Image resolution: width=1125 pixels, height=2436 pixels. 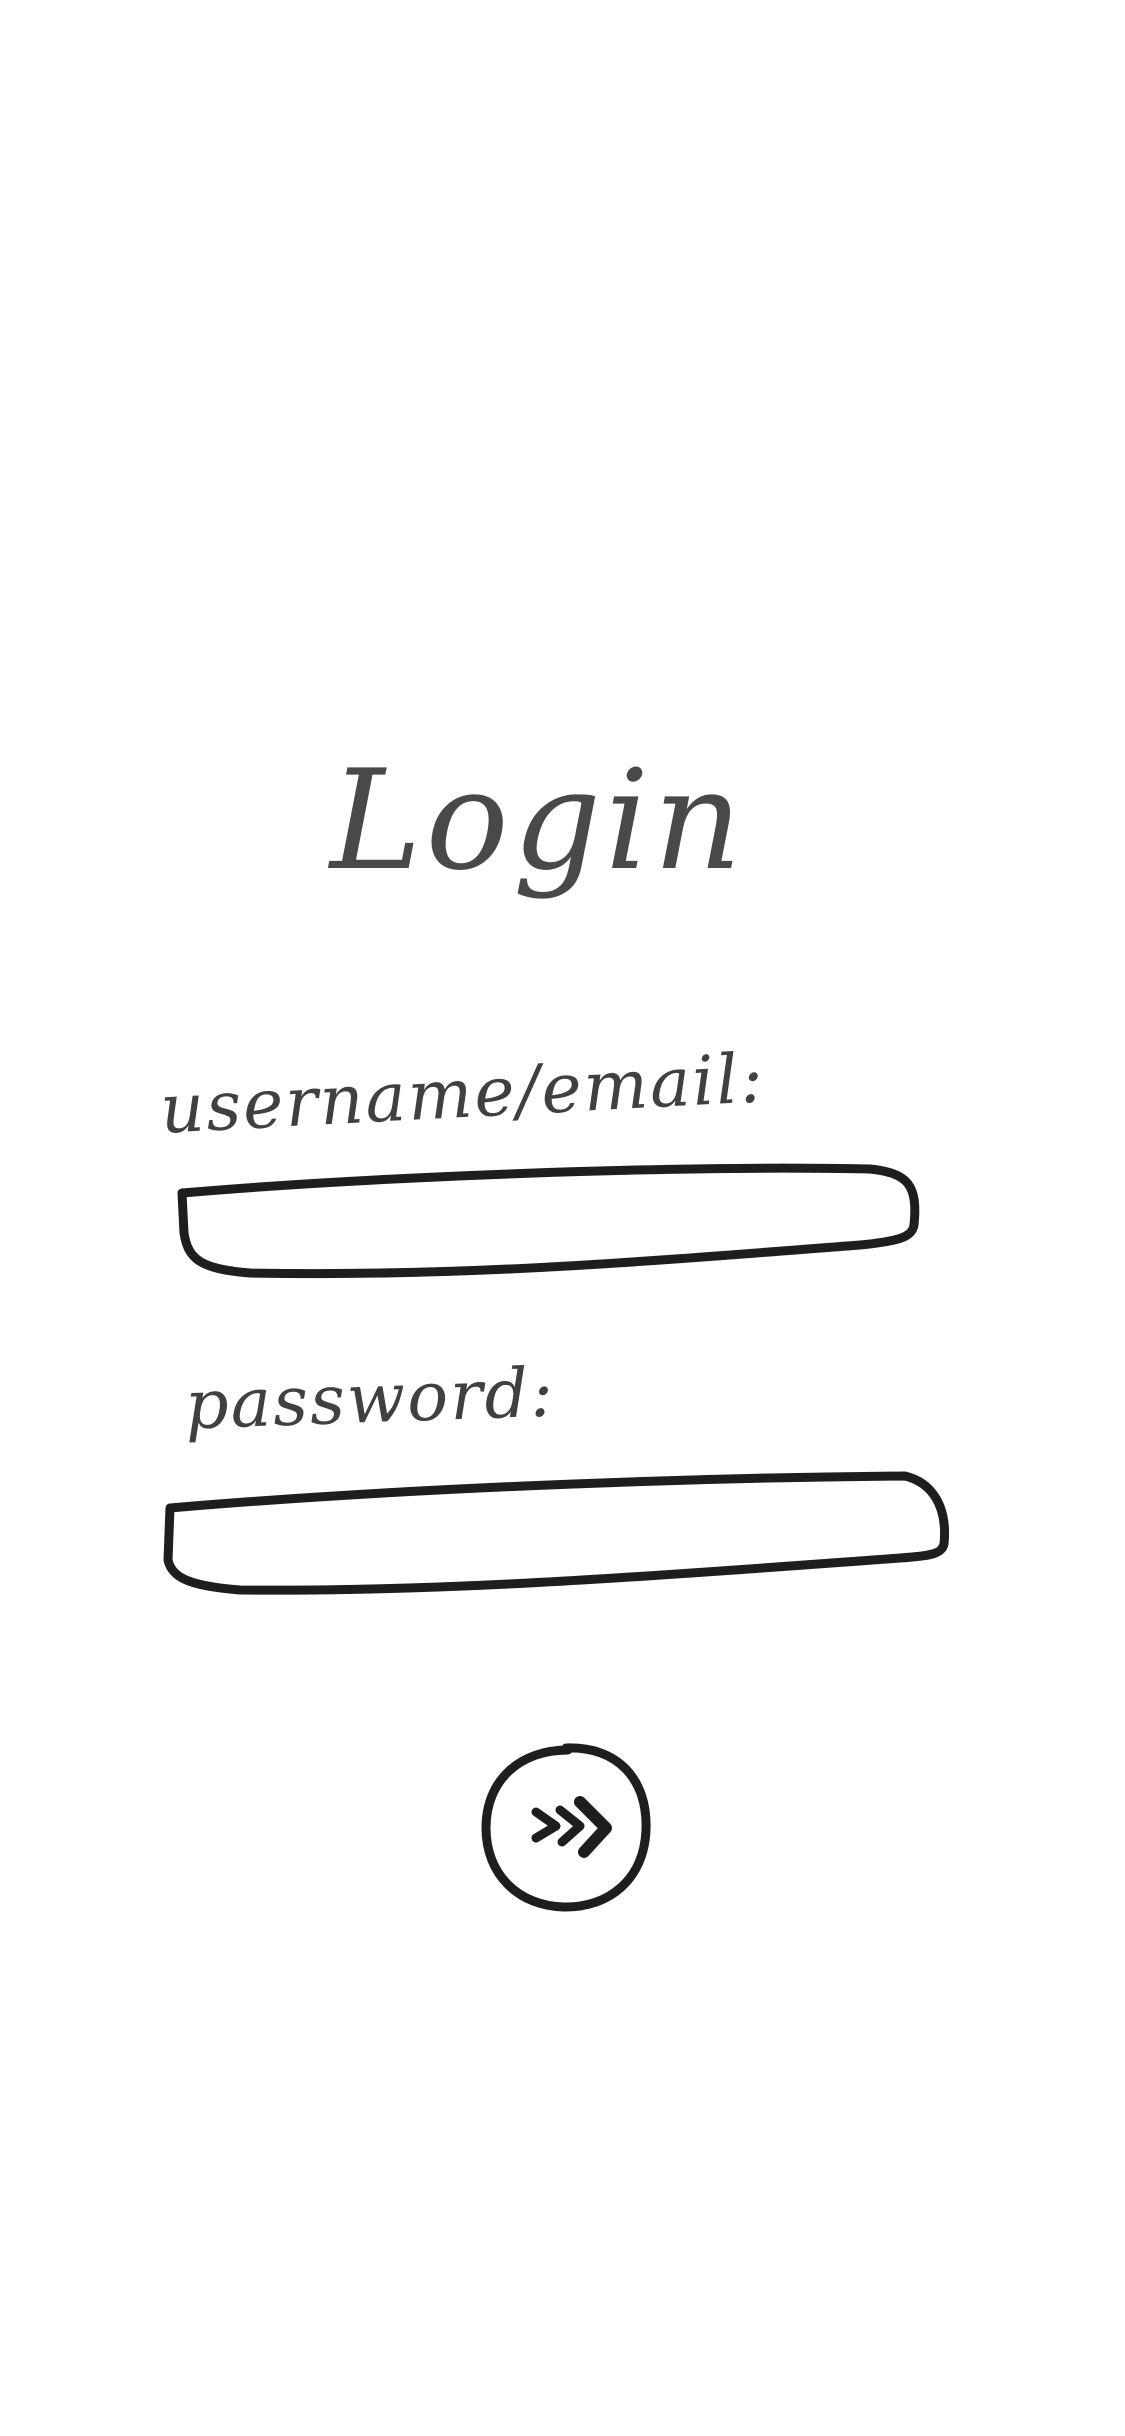 What do you see at coordinates (538, 820) in the screenshot?
I see `page-title: Login` at bounding box center [538, 820].